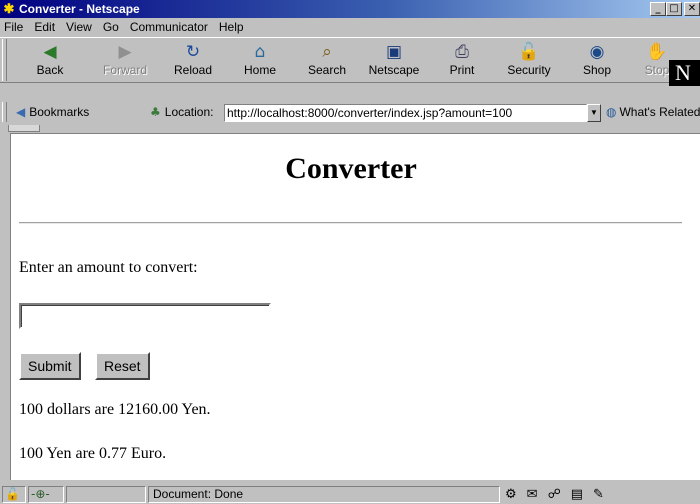 This screenshot has width=700, height=504. Describe the element at coordinates (52, 112) in the screenshot. I see `bookmarks-button: ◀ Bookmarks` at that location.